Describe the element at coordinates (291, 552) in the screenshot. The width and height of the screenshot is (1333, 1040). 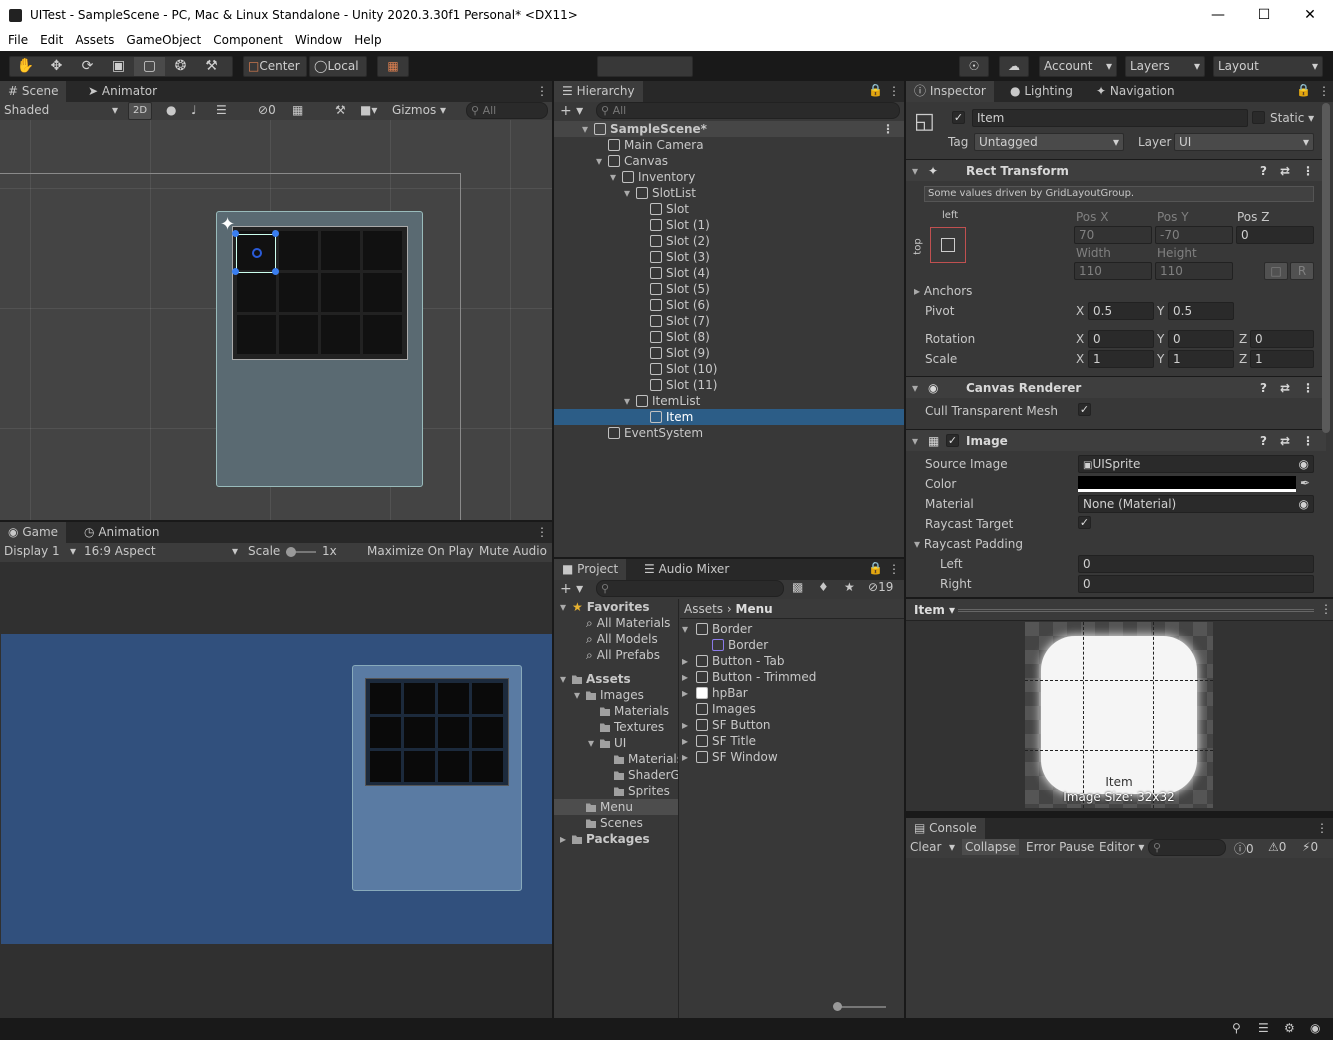
I see `scale-slider-thumb` at that location.